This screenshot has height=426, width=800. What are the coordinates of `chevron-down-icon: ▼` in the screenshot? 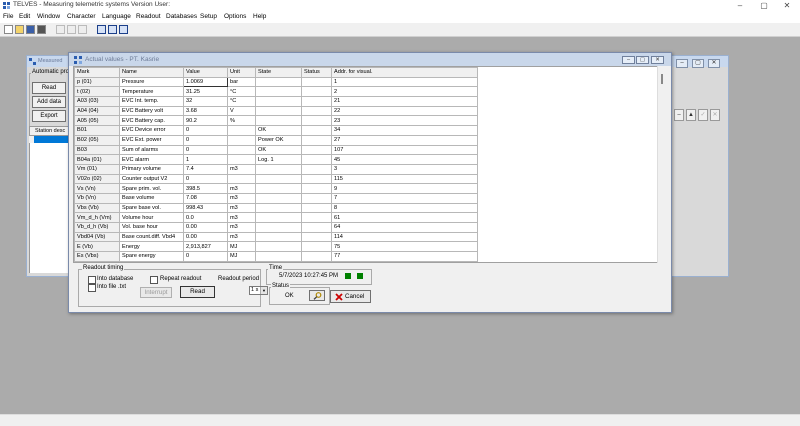 It's located at (263, 290).